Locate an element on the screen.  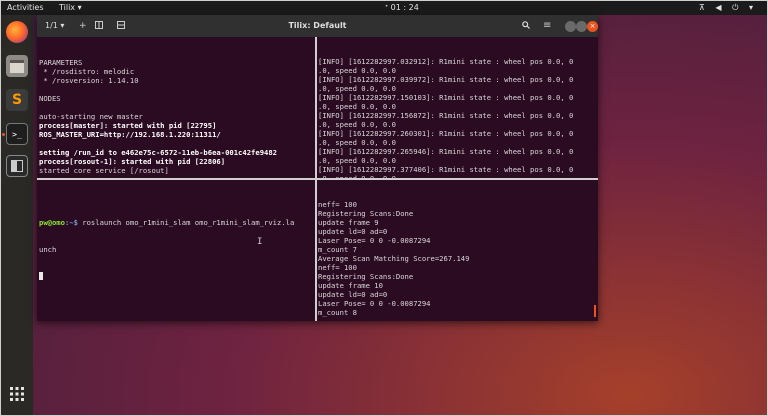
sublime-text-icon: S is located at coordinates (17, 100).